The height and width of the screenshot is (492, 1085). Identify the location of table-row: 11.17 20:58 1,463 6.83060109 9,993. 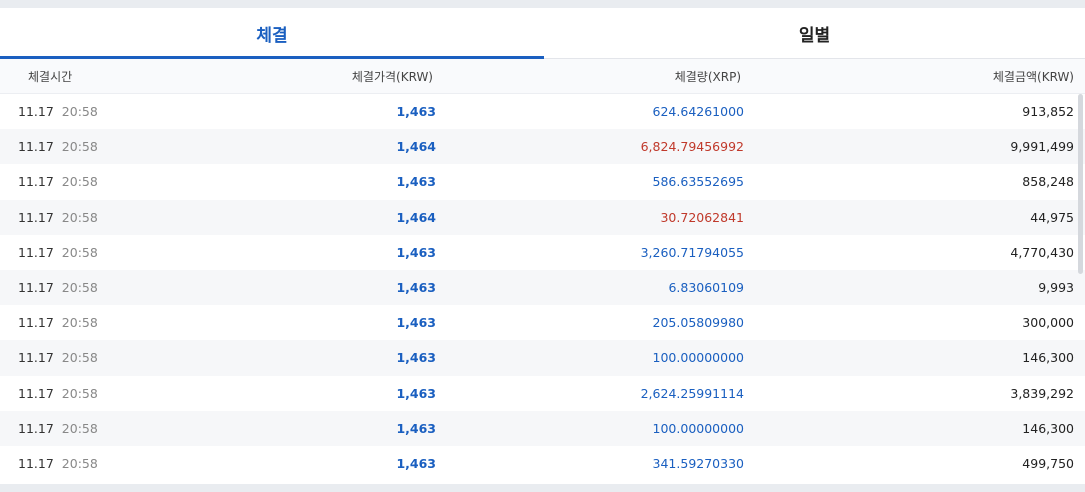
(542, 287).